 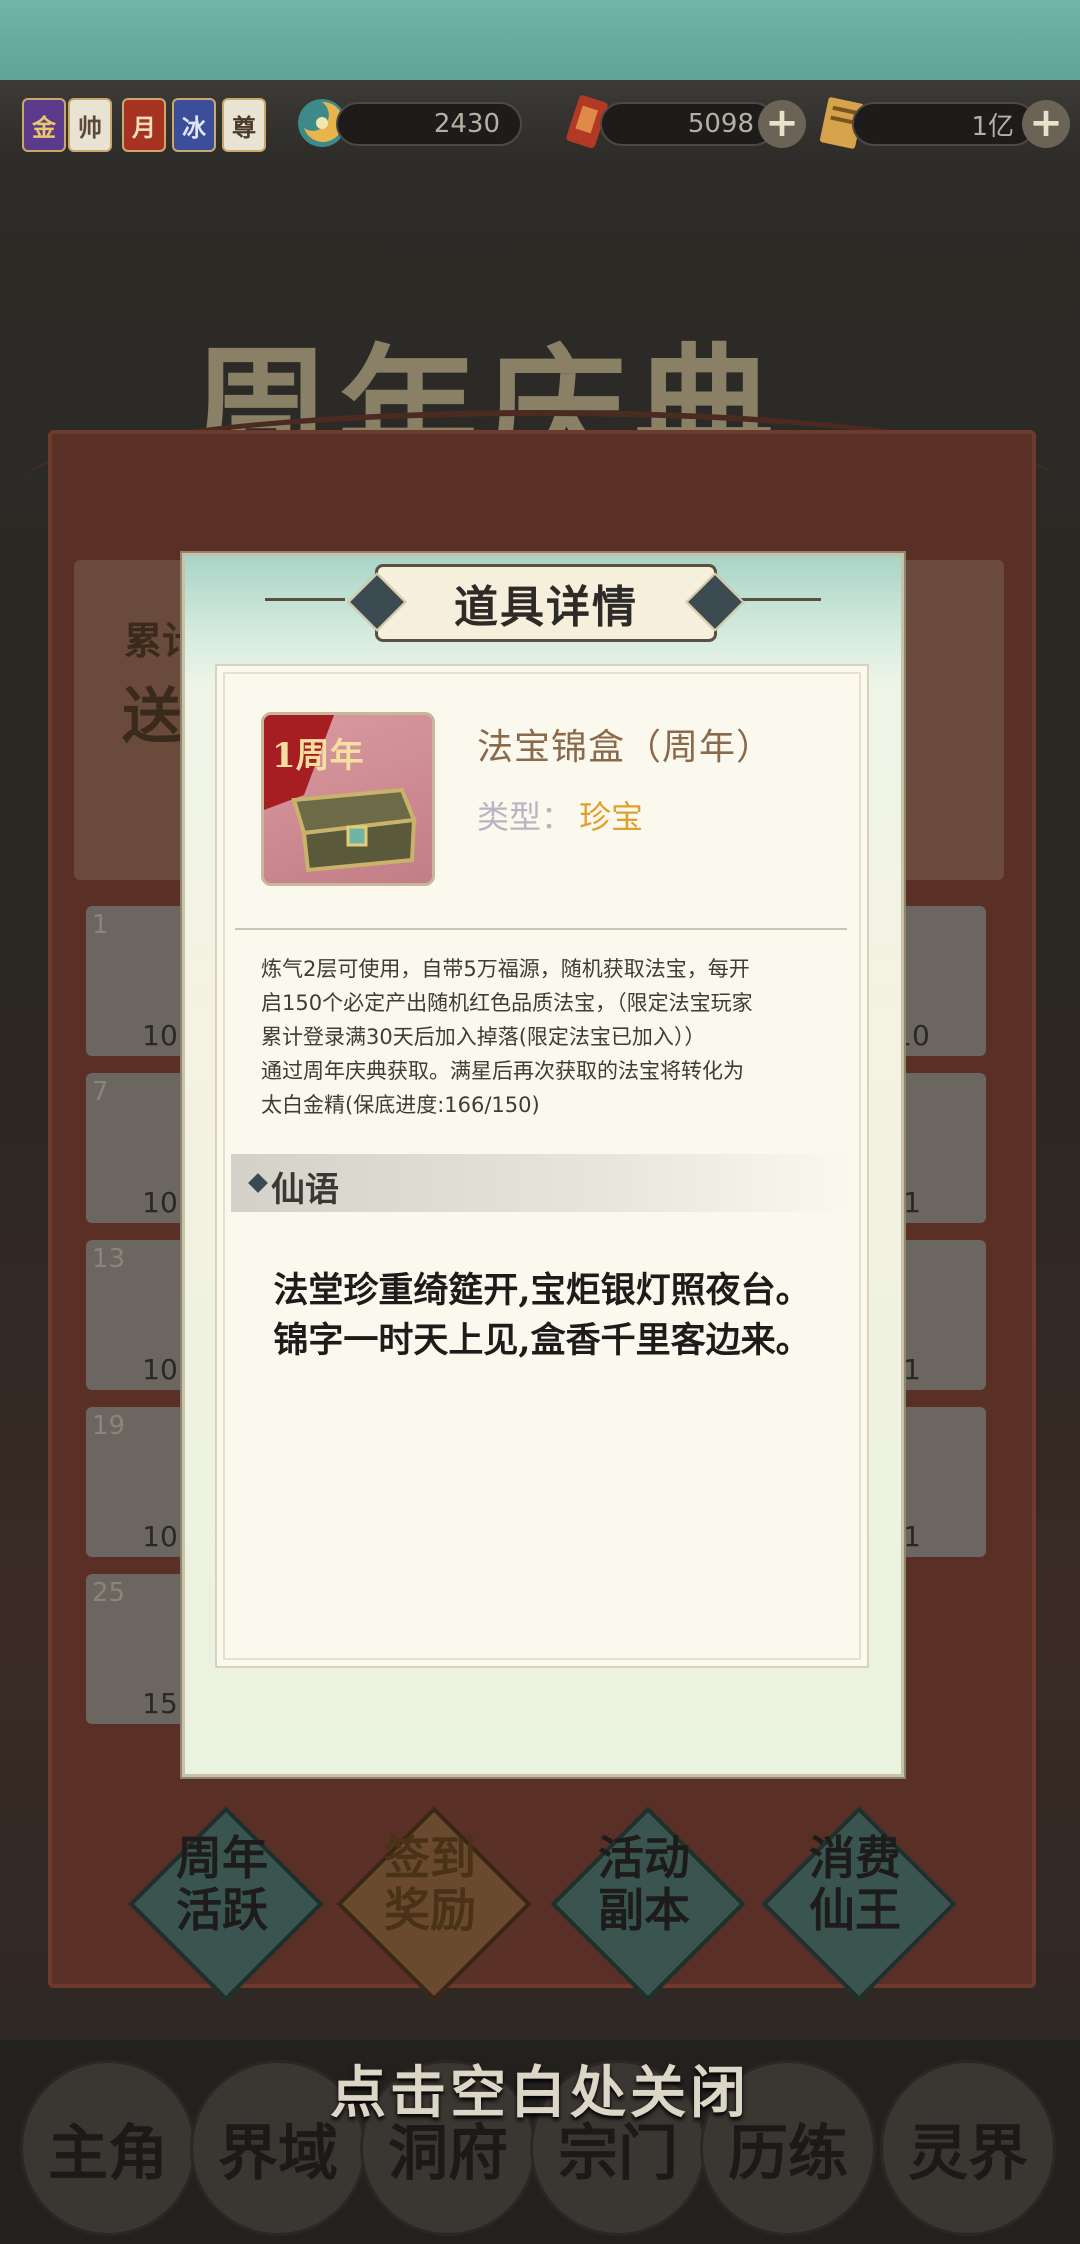 I want to click on description-line: 启150个必定产出随机红色品质法宝，（限定法宝玩家, so click(x=507, y=1003).